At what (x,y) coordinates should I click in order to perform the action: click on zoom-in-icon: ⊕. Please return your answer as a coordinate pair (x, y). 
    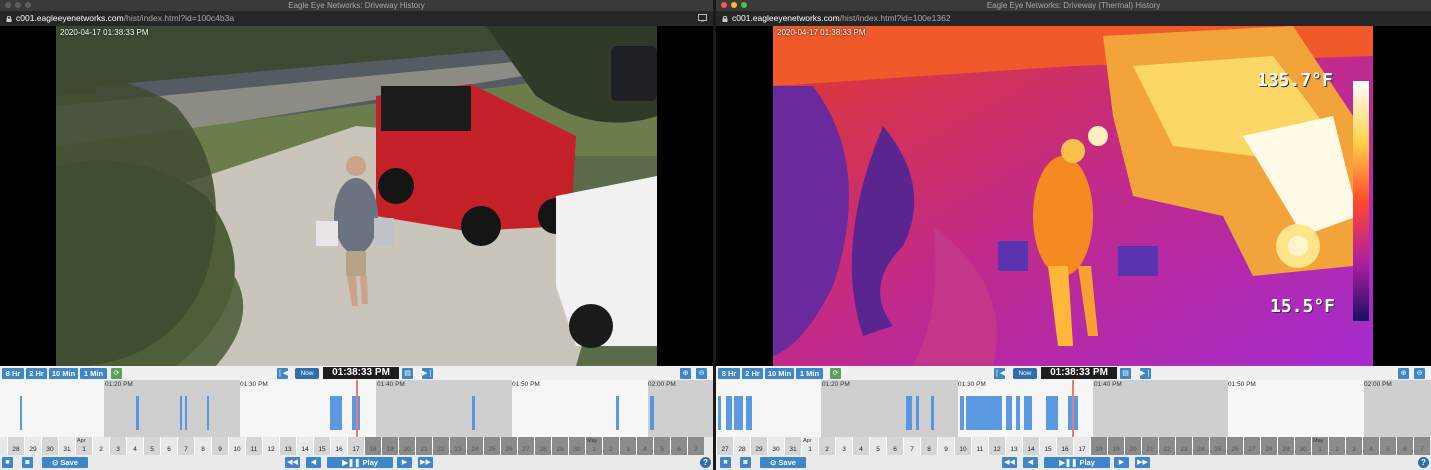
    Looking at the image, I should click on (1403, 373).